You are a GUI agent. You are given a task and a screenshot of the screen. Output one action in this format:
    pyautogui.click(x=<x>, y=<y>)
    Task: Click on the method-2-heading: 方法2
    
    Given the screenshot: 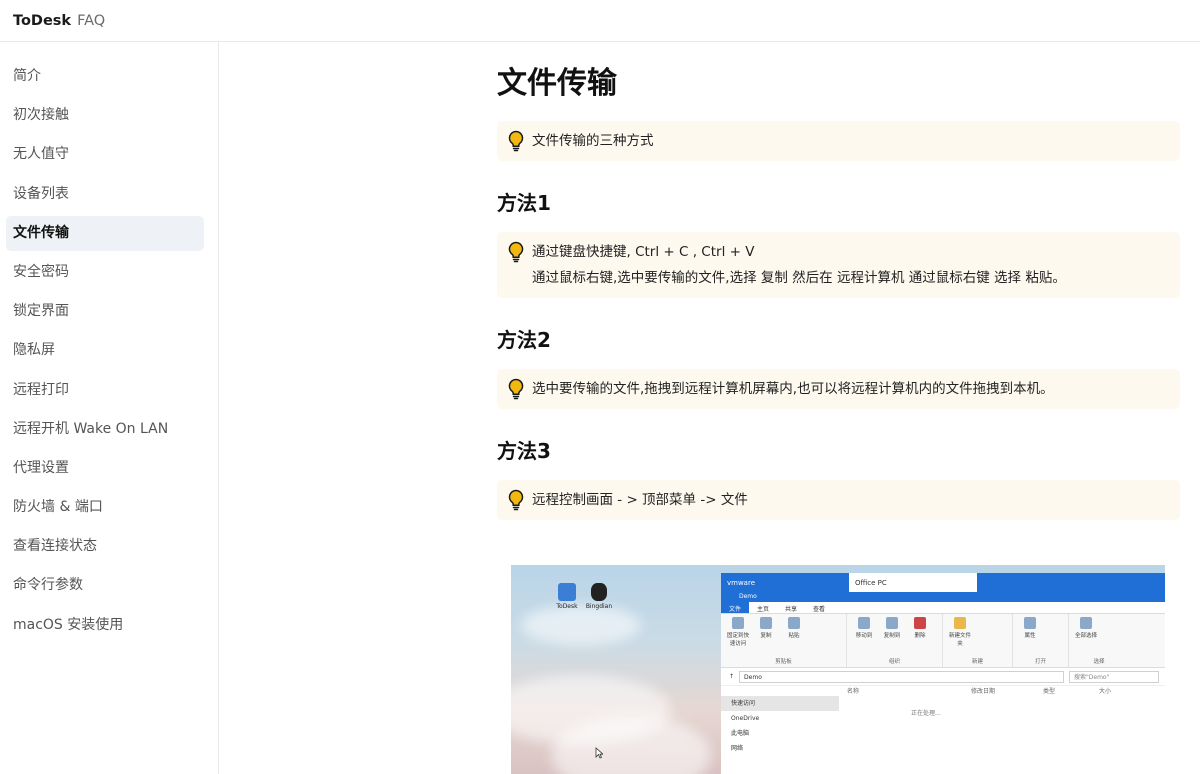 What is the action you would take?
    pyautogui.click(x=524, y=340)
    